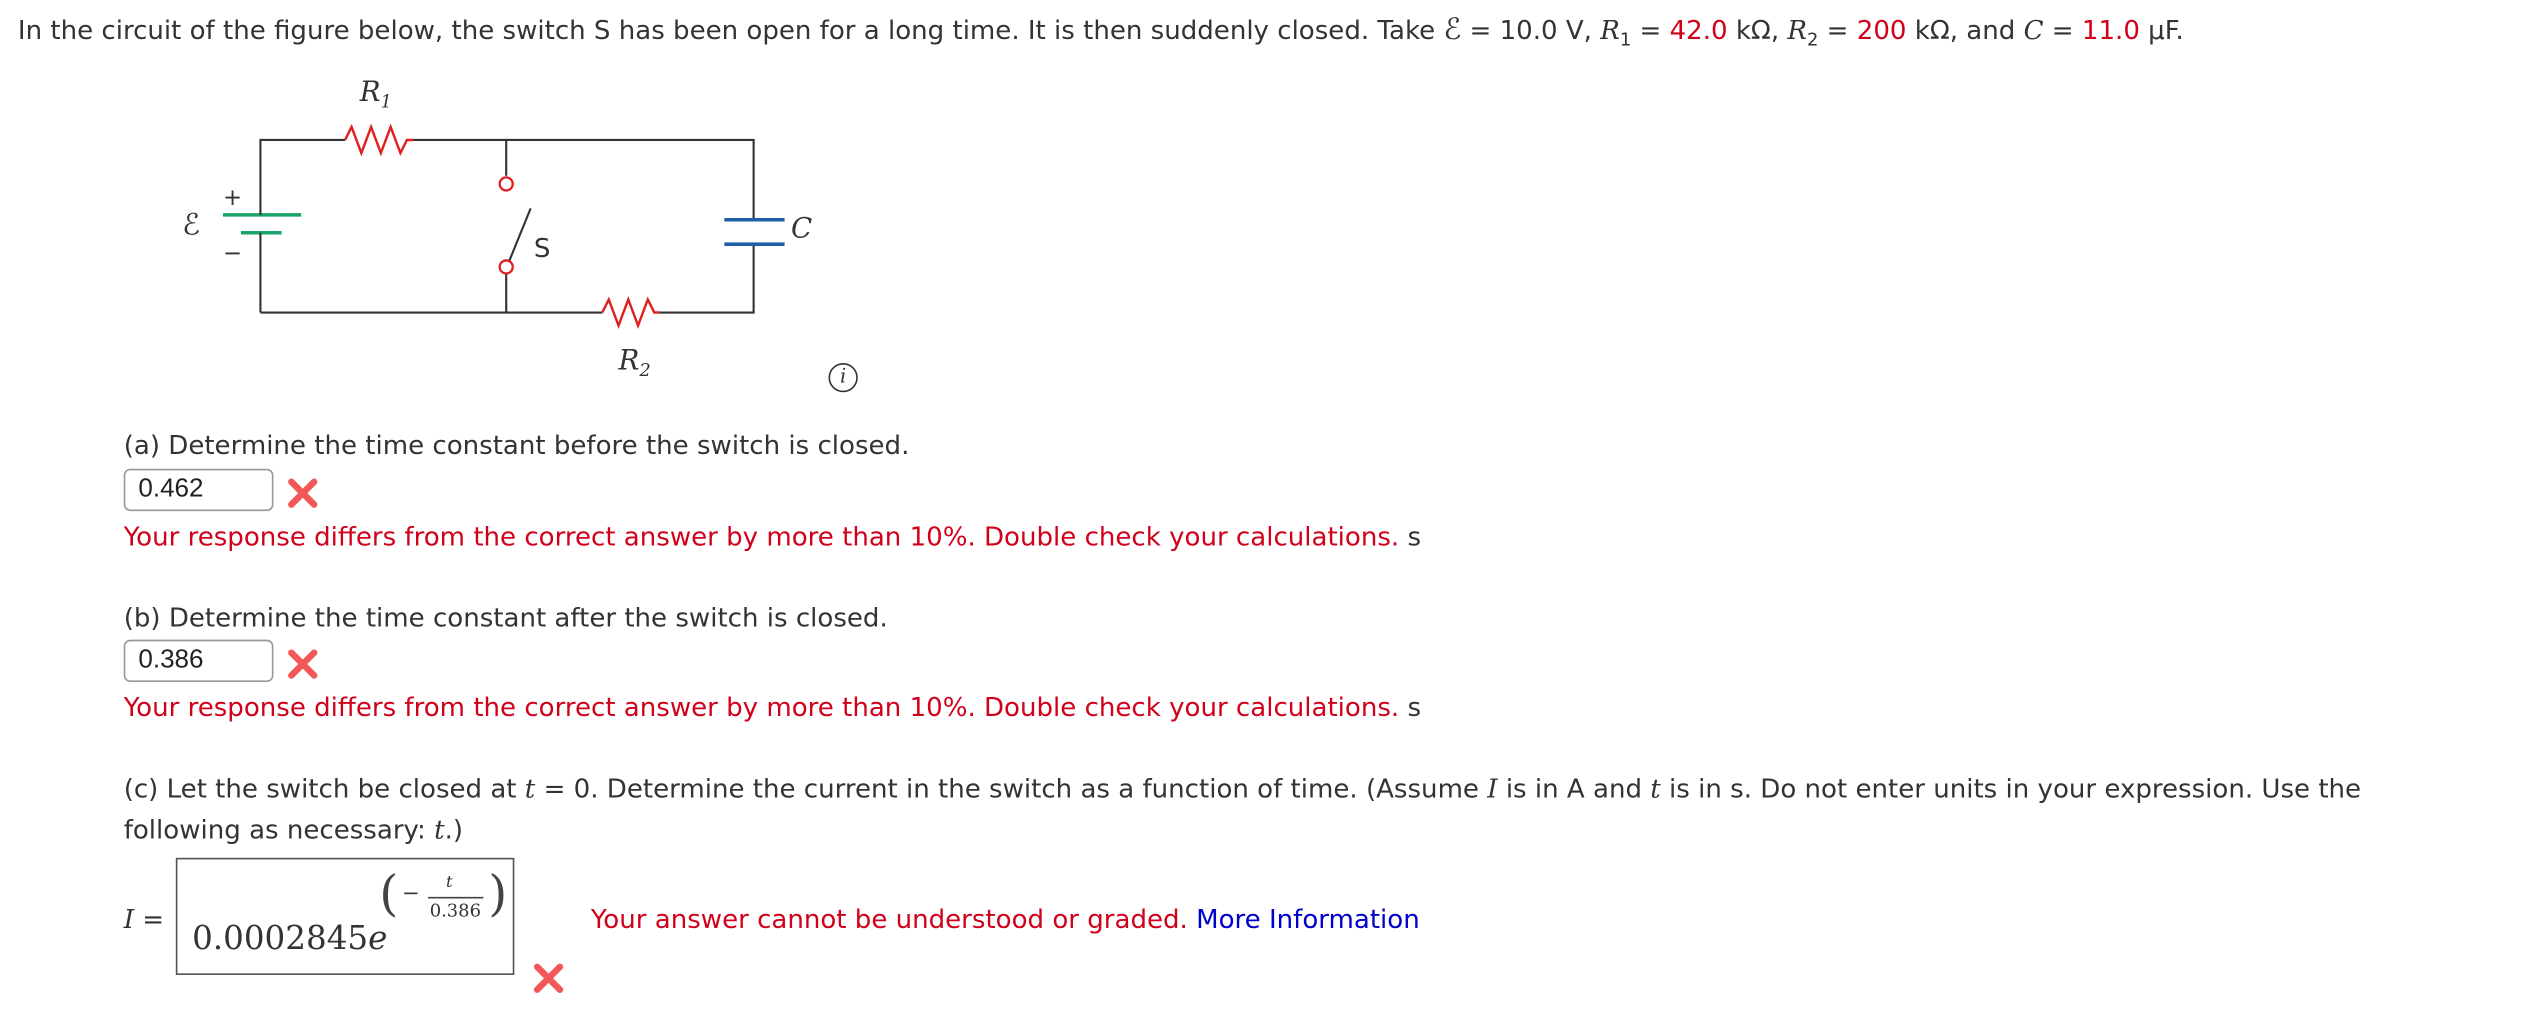 Image resolution: width=2523 pixels, height=1009 pixels. I want to click on exp-close-paren: ), so click(498, 894).